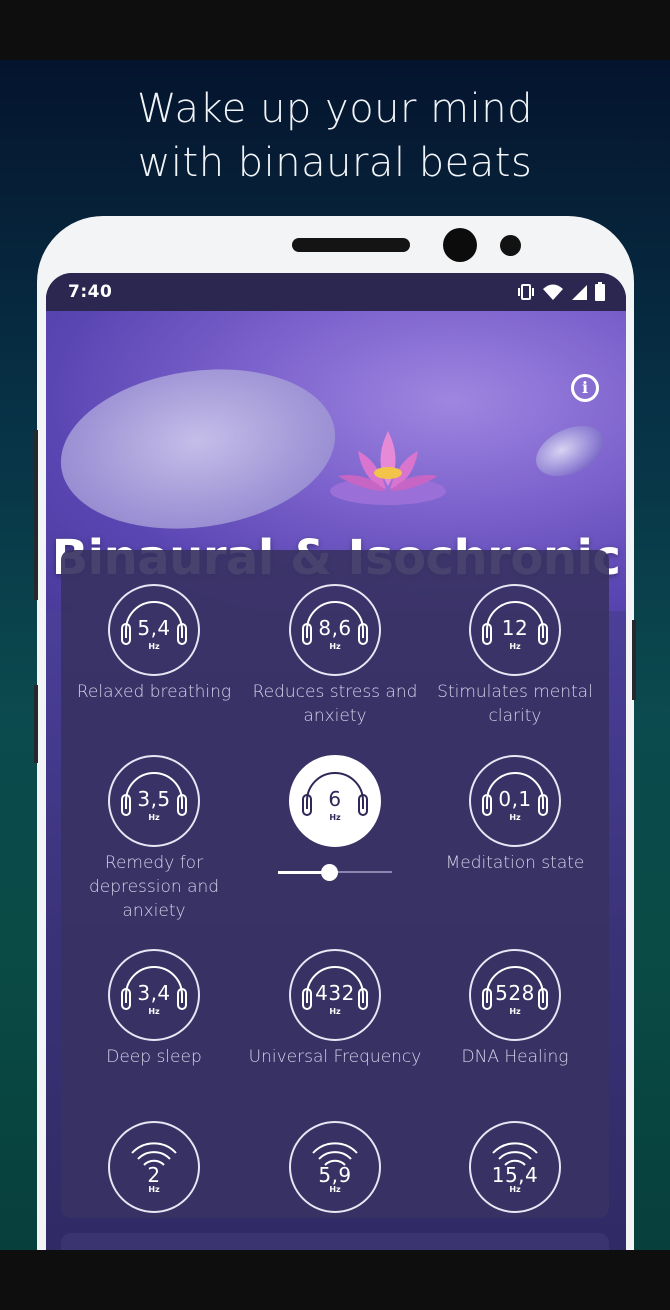 The width and height of the screenshot is (670, 1310). I want to click on preset-item: 3,5 Hz Remedy for depression and anxiety, so click(154, 839).